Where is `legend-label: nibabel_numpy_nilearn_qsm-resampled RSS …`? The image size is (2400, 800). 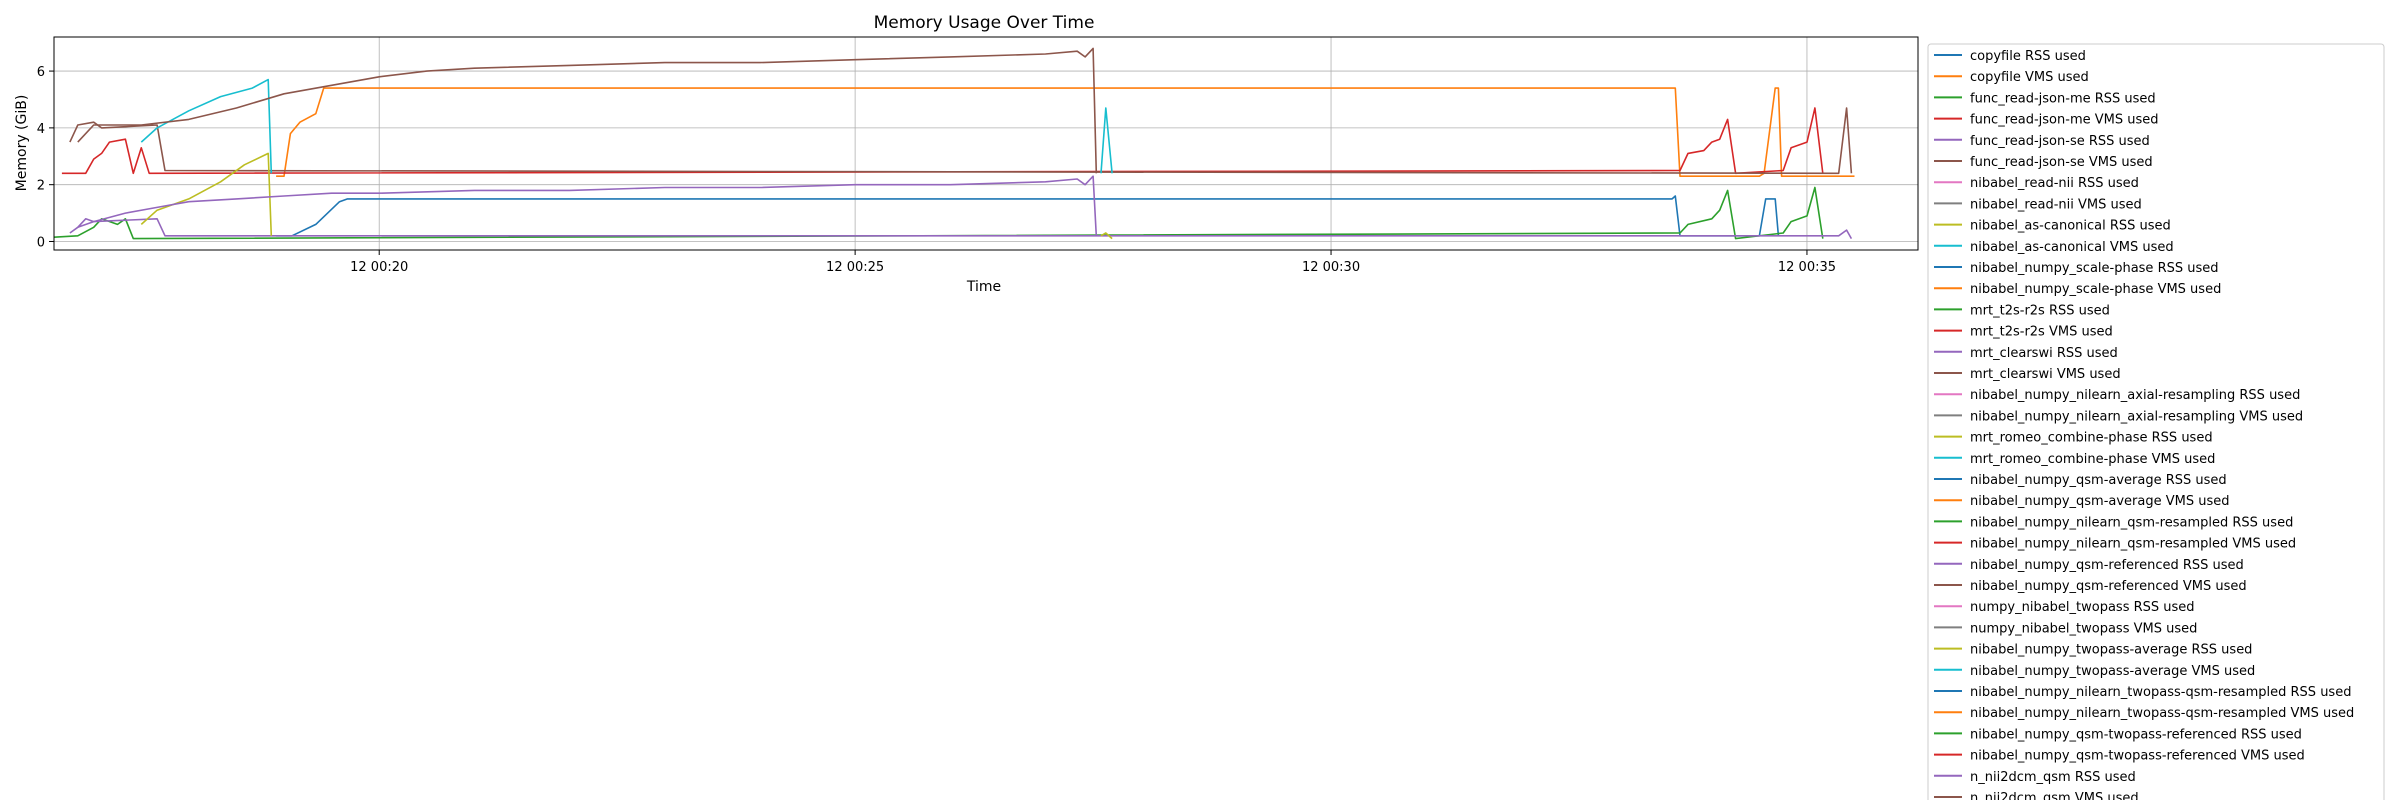
legend-label: nibabel_numpy_nilearn_qsm-resampled RSS … is located at coordinates (2131, 522).